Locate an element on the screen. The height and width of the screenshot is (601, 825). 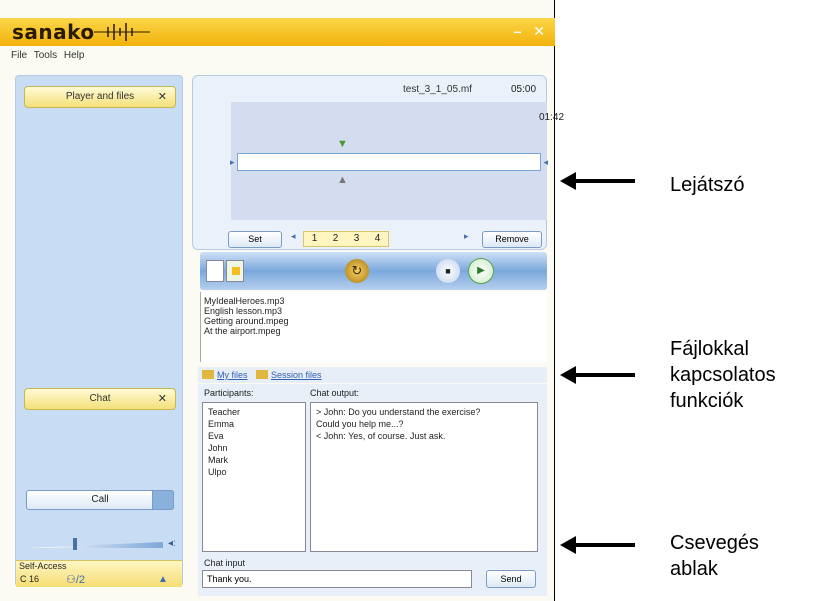
call-options-icon is located at coordinates (163, 500).